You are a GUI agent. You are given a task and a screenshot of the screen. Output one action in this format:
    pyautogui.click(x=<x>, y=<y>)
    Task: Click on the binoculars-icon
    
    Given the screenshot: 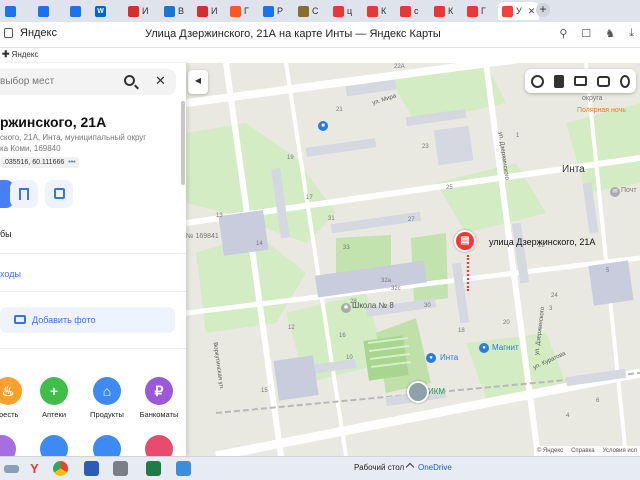 What is the action you would take?
    pyautogui.click(x=559, y=81)
    